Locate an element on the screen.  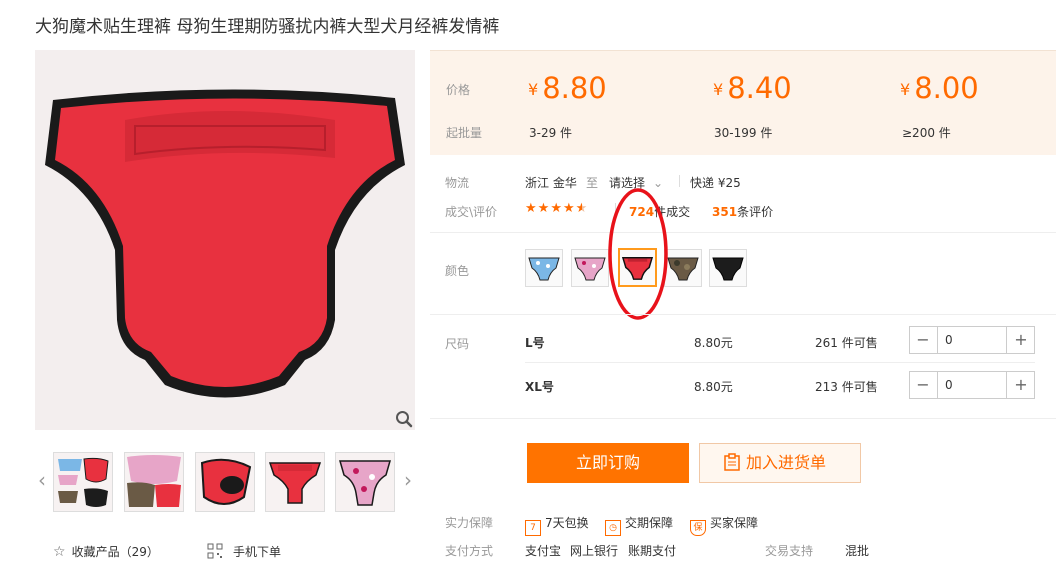
favorite-product: ☆ 收藏产品（29） is located at coordinates (106, 551).